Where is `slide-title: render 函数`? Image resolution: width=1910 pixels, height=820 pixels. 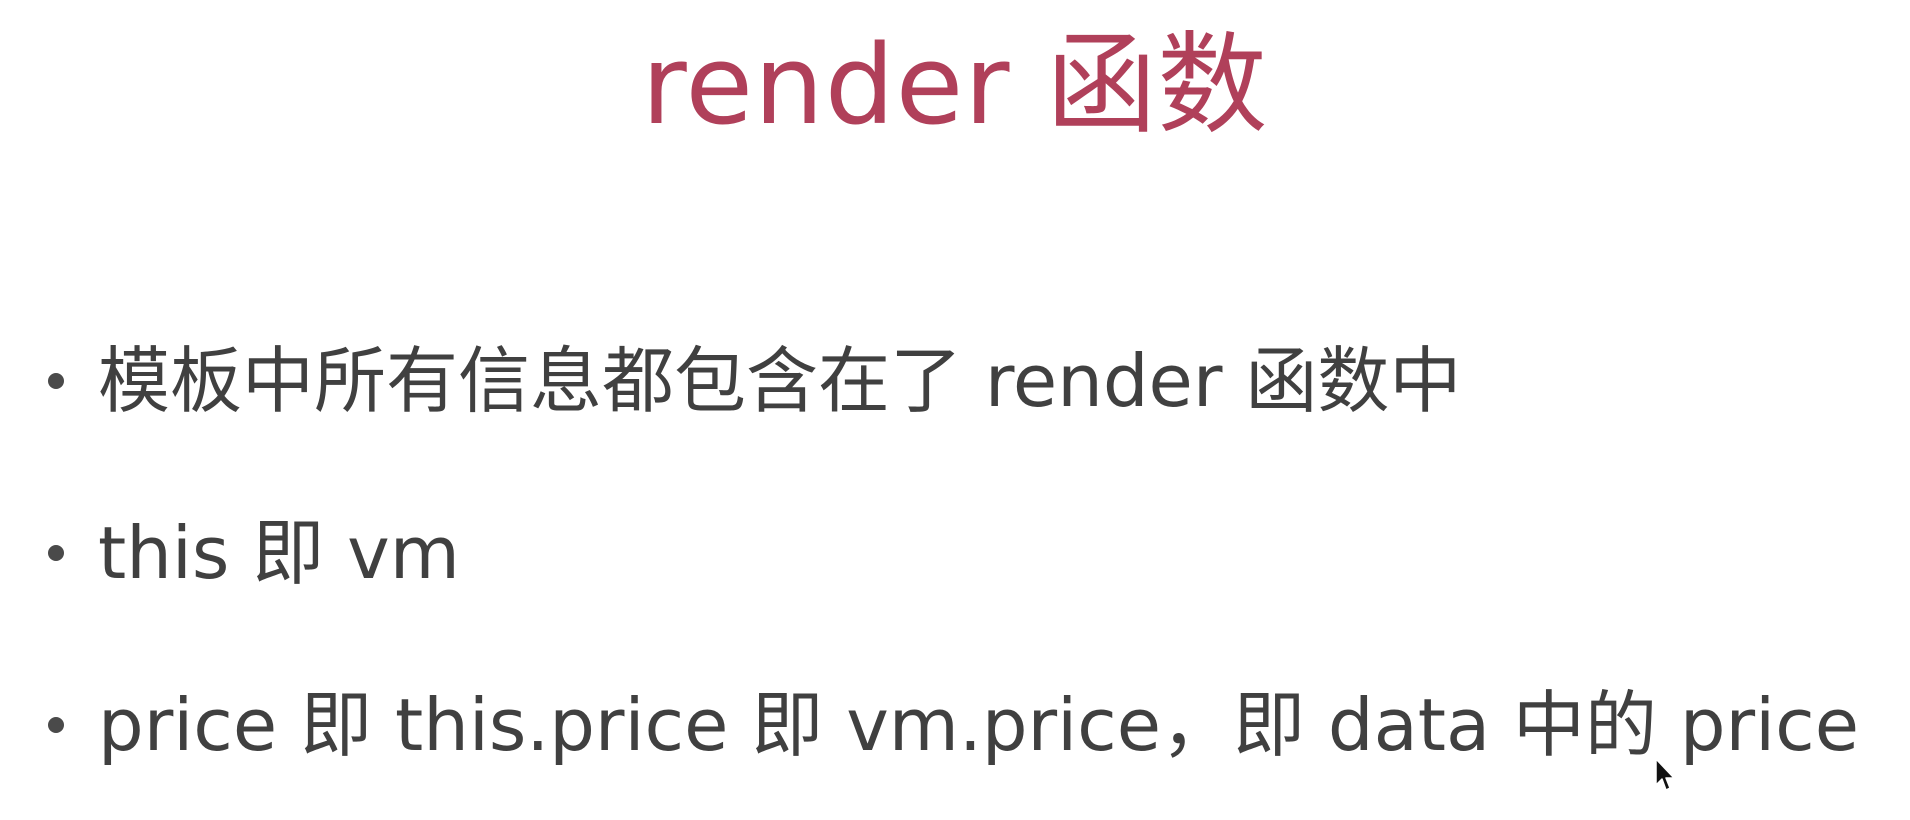
slide-title: render 函数 is located at coordinates (955, 85).